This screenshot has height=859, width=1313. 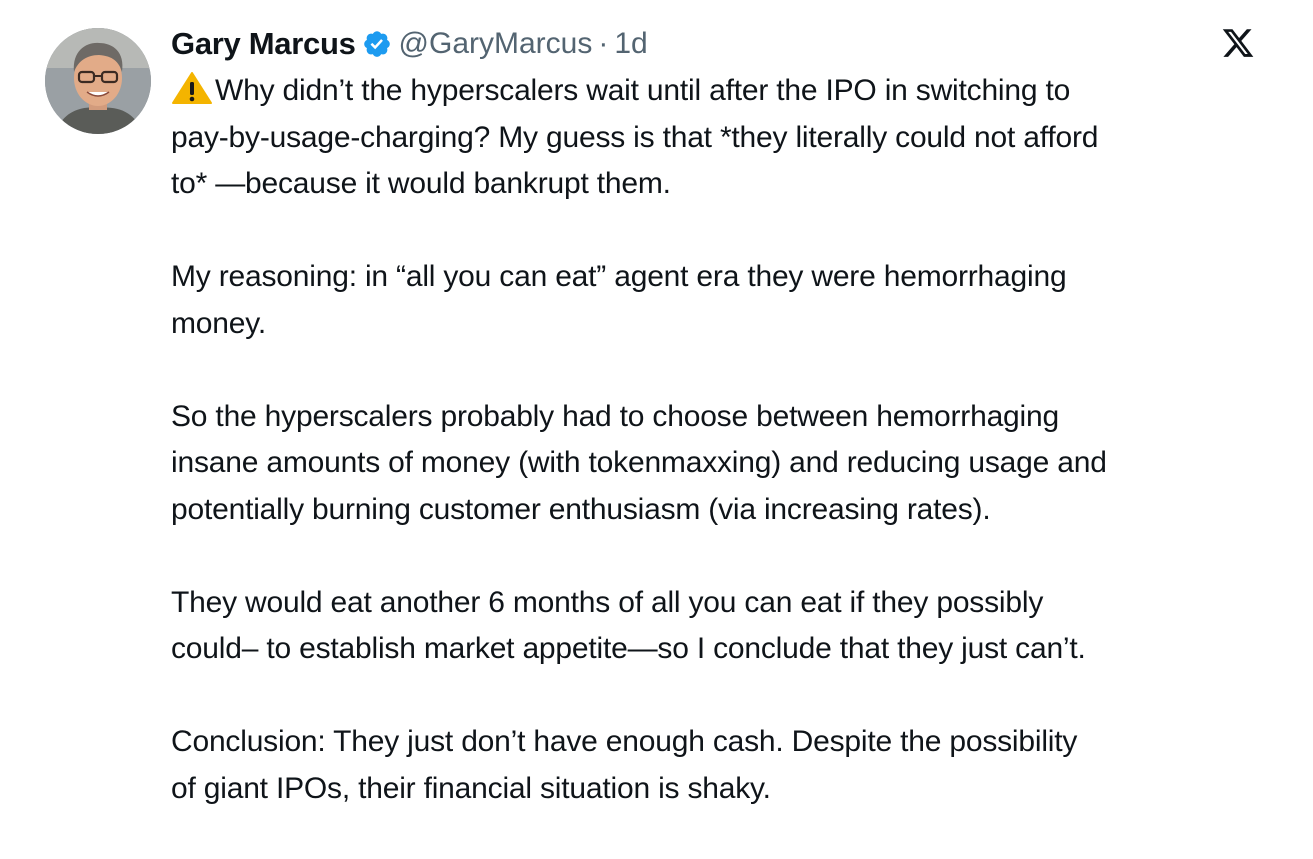 I want to click on verified-badge-icon, so click(x=377, y=44).